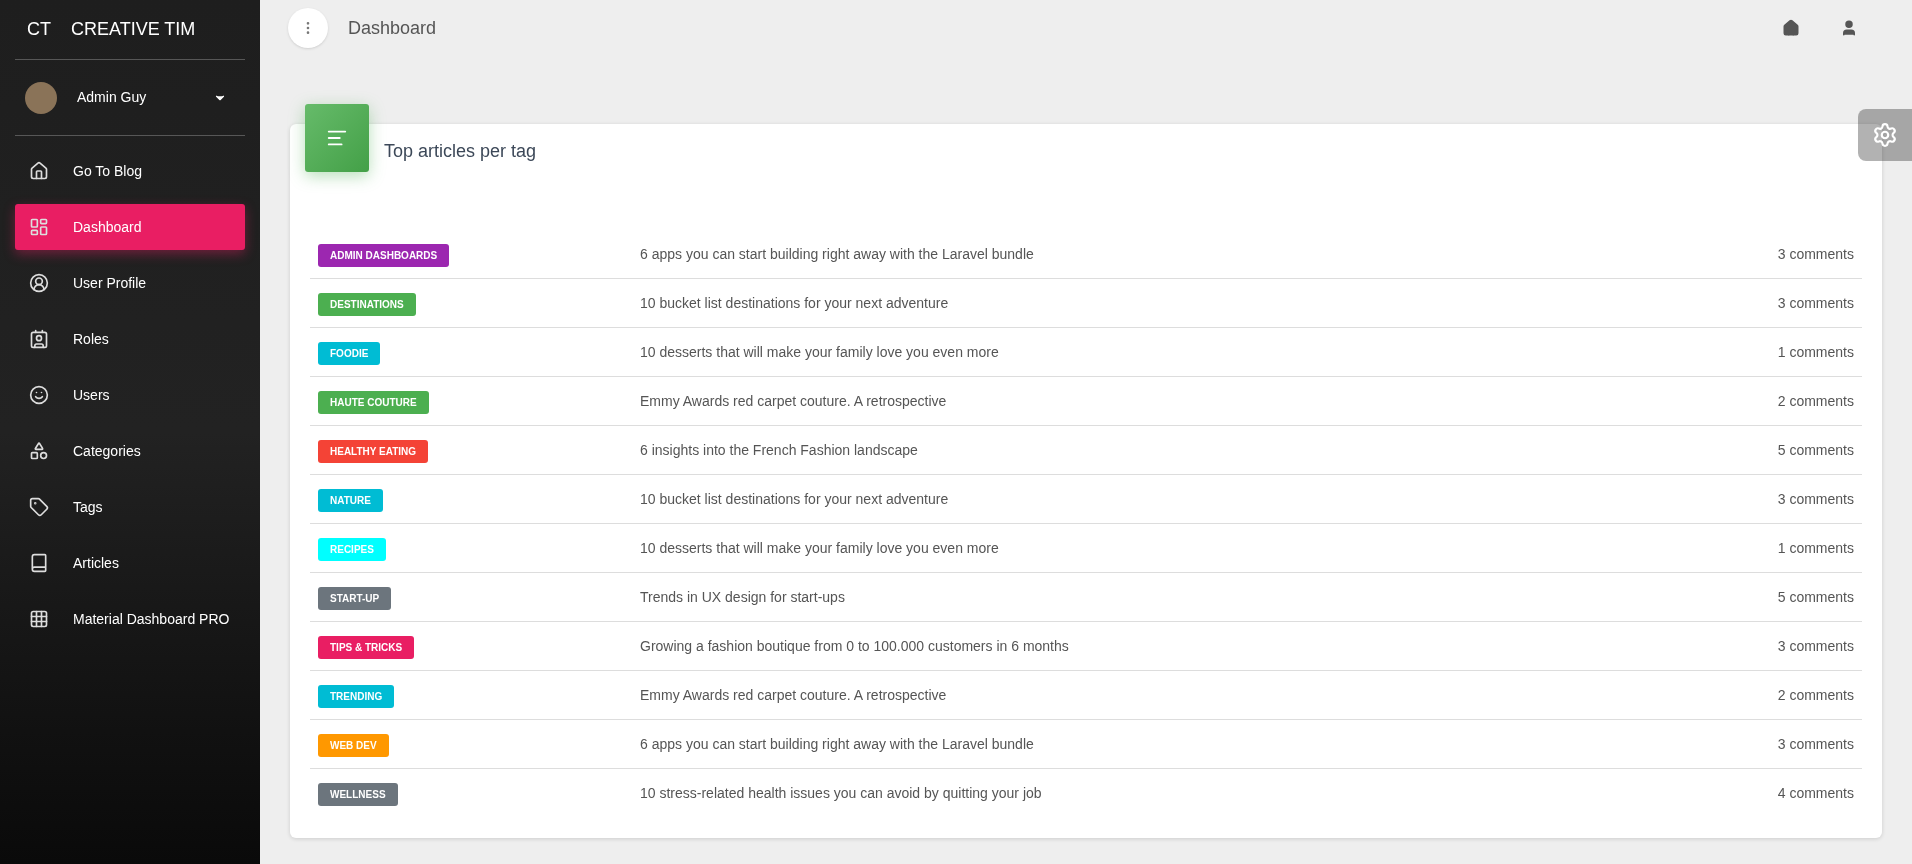 The width and height of the screenshot is (1912, 864). What do you see at coordinates (39, 29) in the screenshot?
I see `logo-mark: CT` at bounding box center [39, 29].